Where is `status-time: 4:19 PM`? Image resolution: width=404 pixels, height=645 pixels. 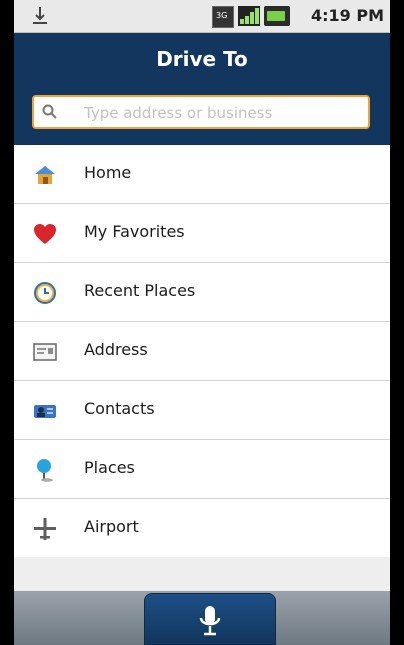 status-time: 4:19 PM is located at coordinates (347, 15).